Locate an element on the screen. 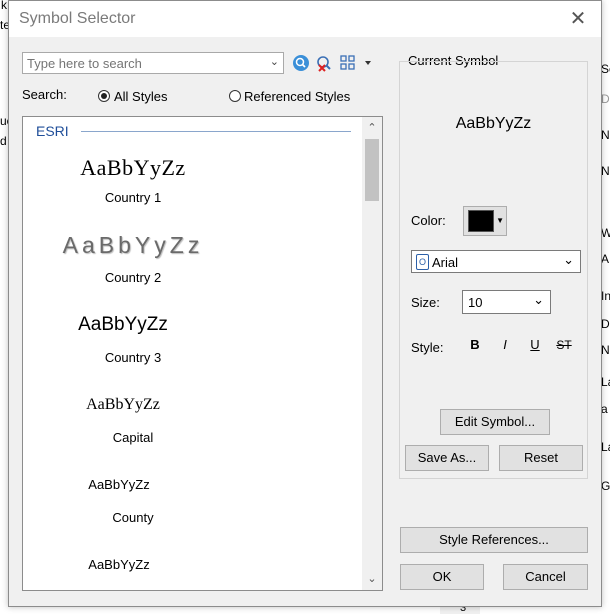 The height and width of the screenshot is (614, 610). strikethrough-button: ST is located at coordinates (564, 345).